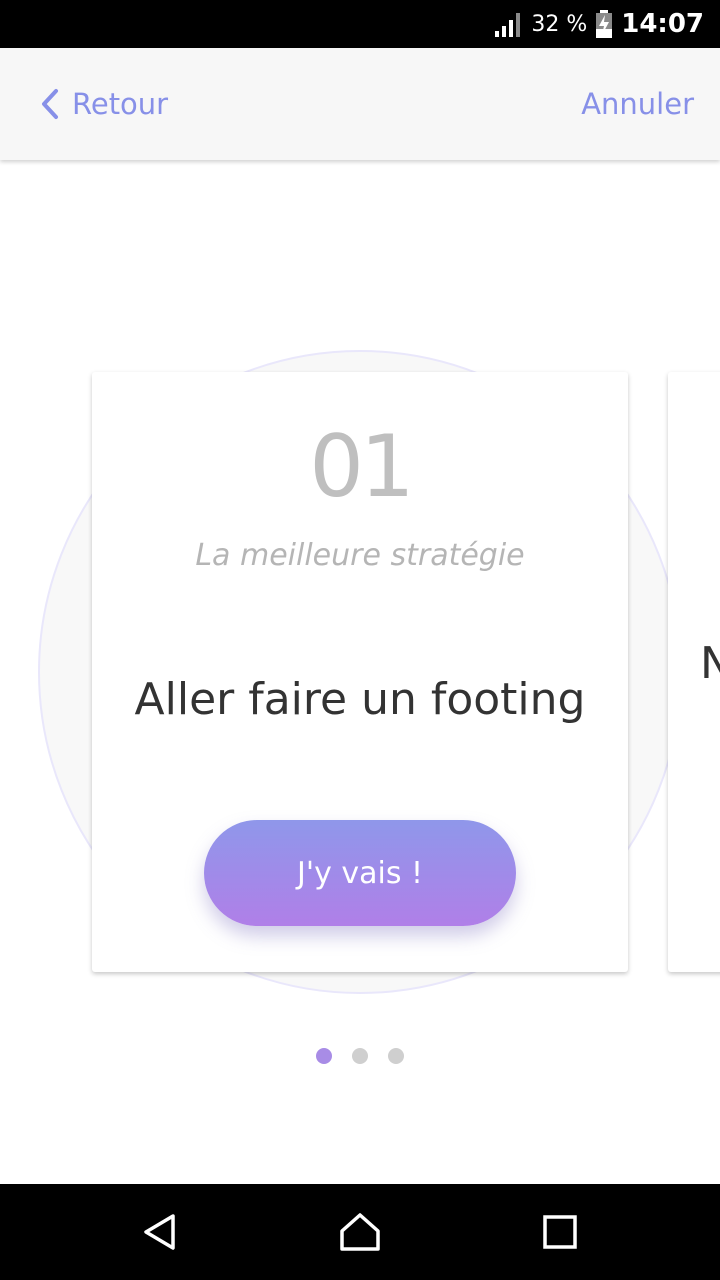 The width and height of the screenshot is (720, 1280). What do you see at coordinates (604, 24) in the screenshot?
I see `battery-charging-icon` at bounding box center [604, 24].